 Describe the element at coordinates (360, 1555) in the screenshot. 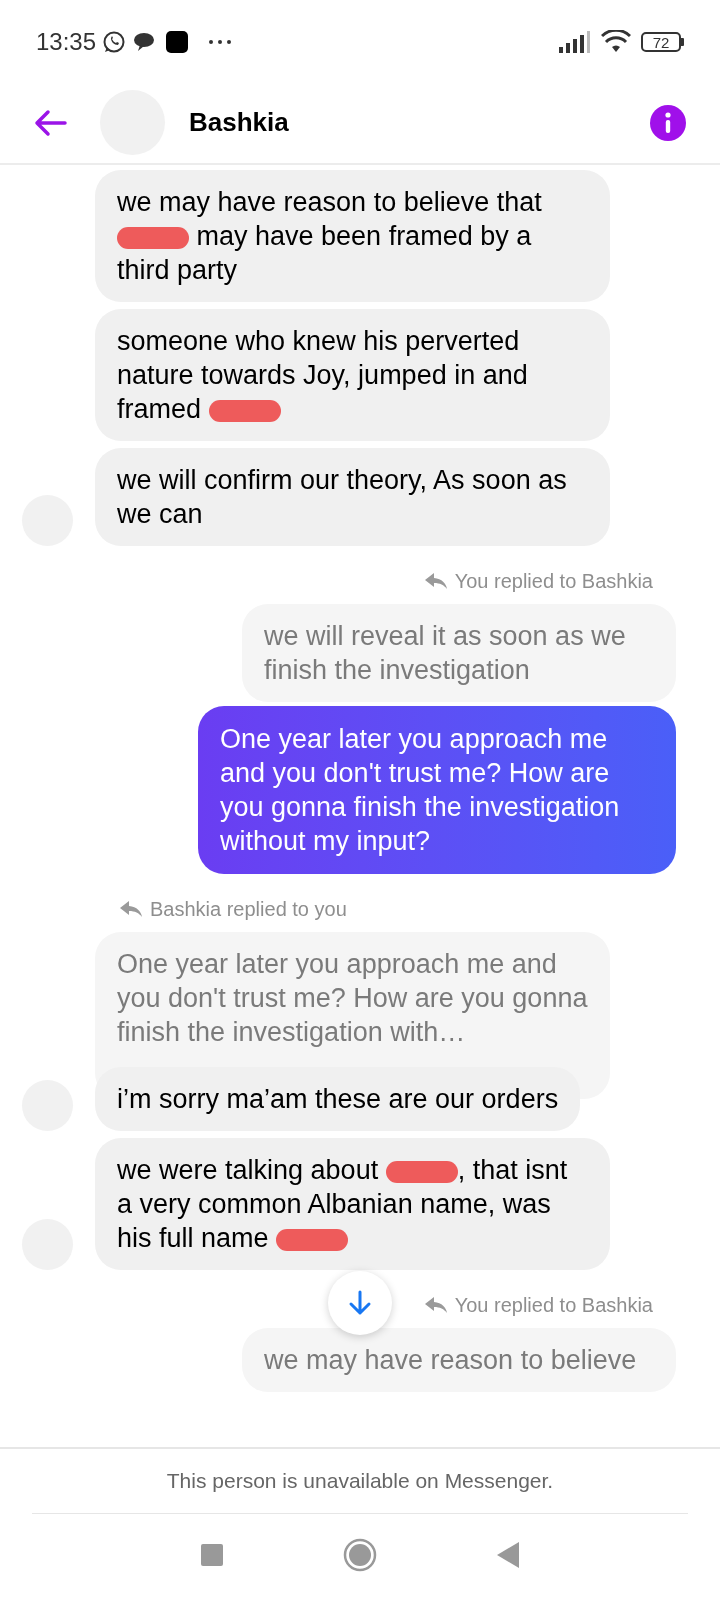

I see `home-button` at that location.